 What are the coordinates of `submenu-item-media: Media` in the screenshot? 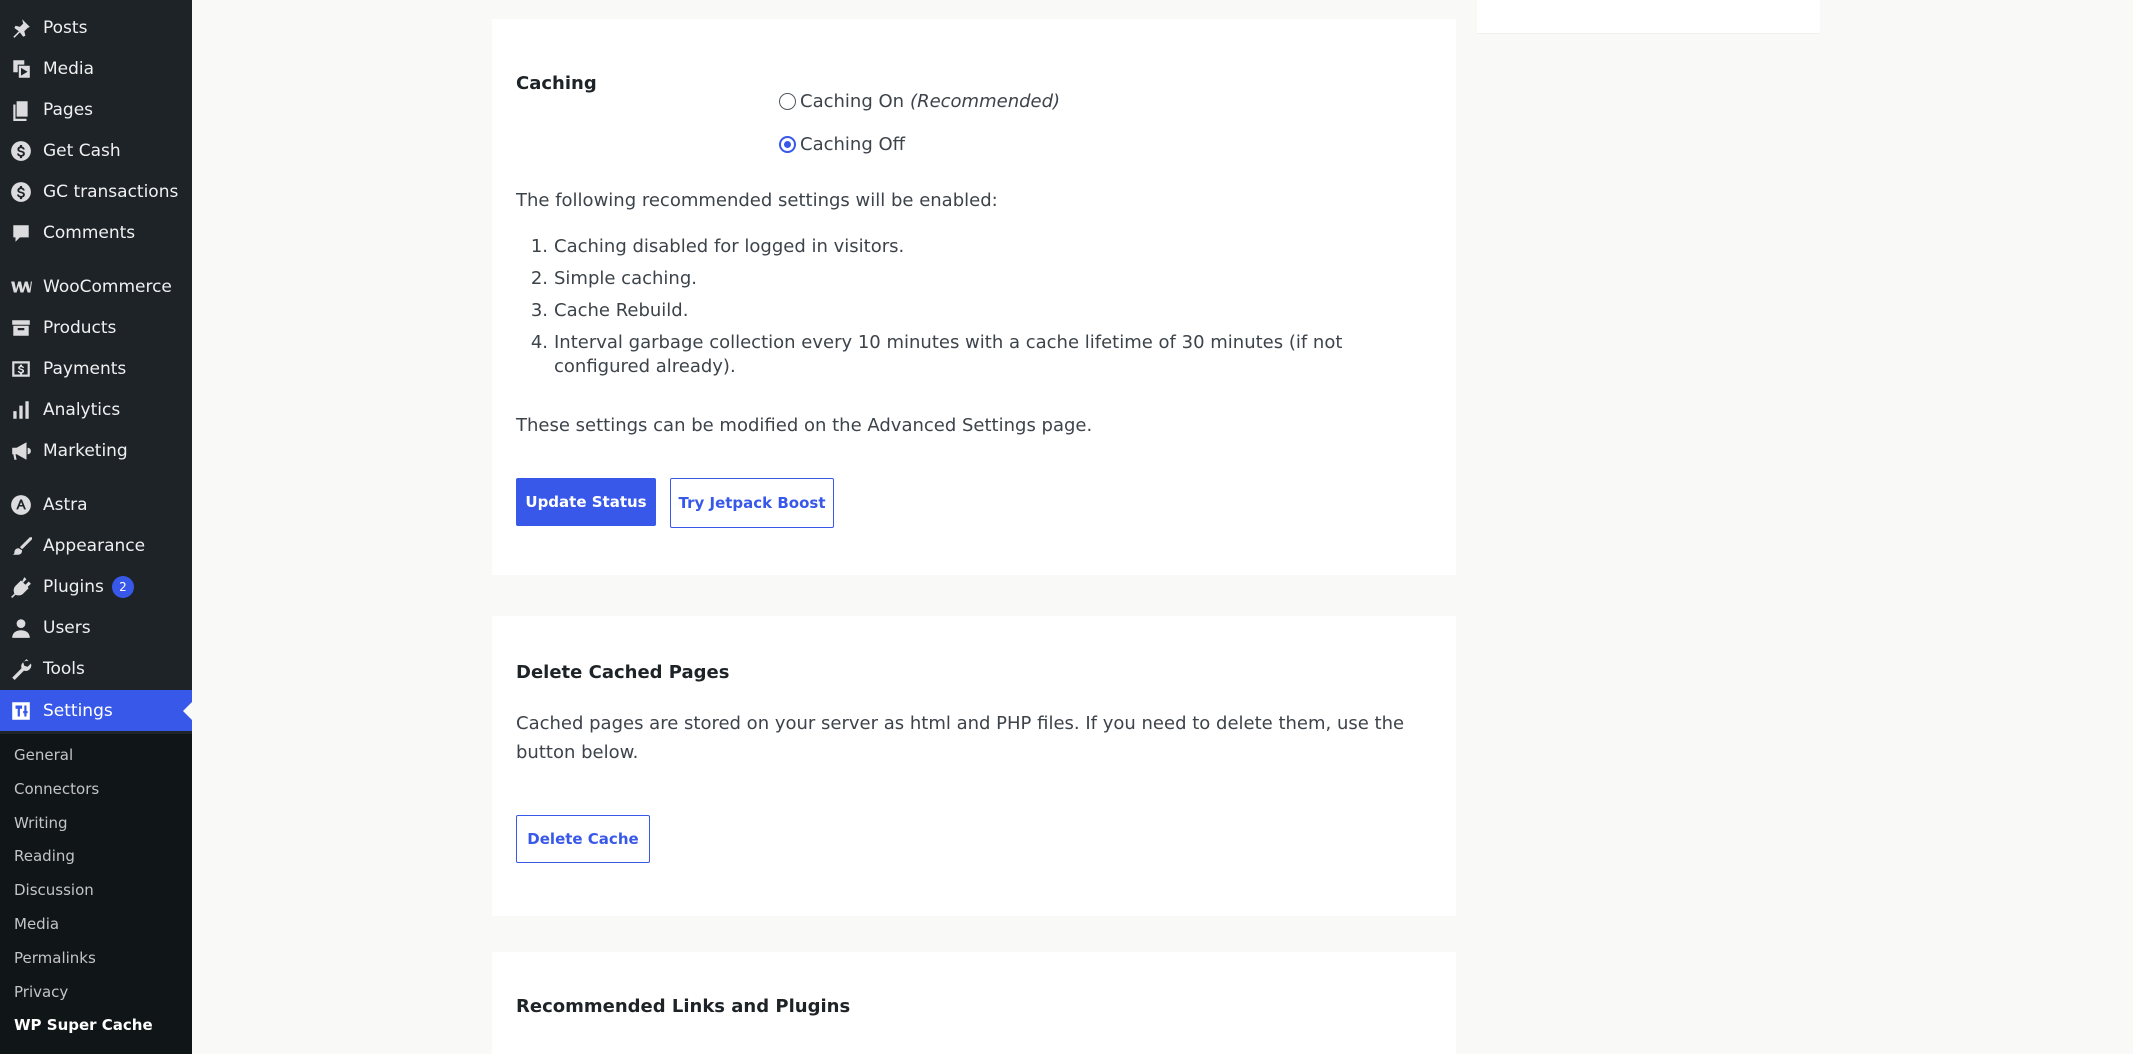 It's located at (36, 924).